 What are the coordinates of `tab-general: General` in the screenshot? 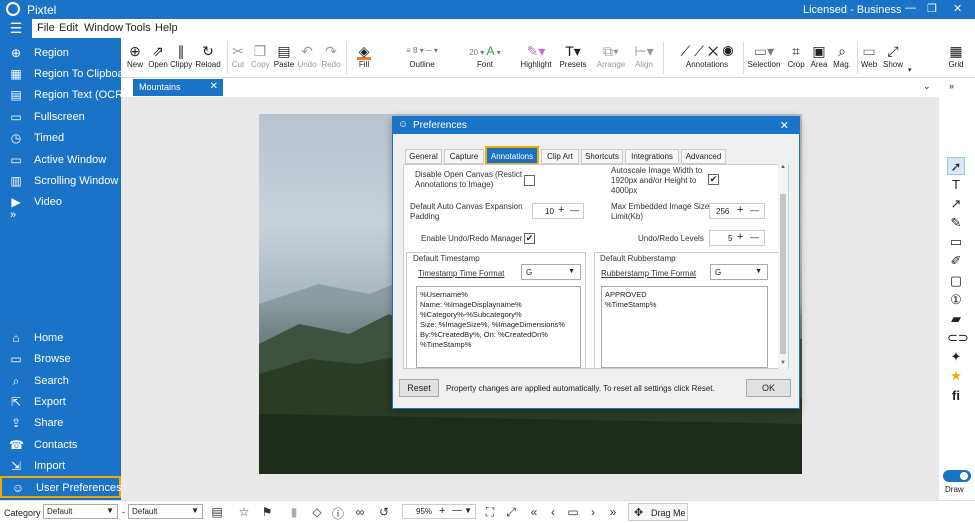 It's located at (423, 156).